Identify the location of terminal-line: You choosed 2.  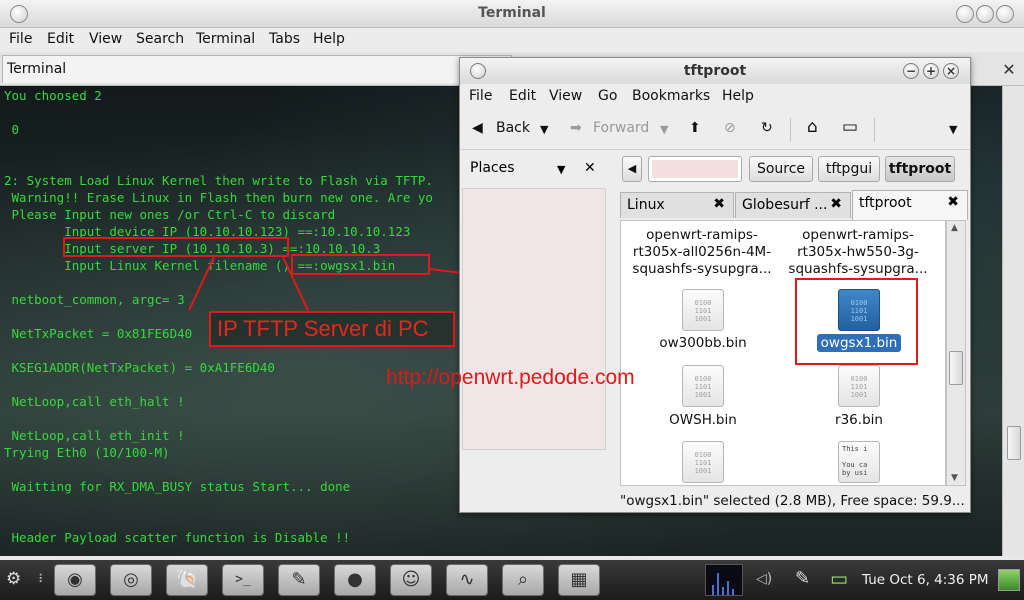
(53, 95).